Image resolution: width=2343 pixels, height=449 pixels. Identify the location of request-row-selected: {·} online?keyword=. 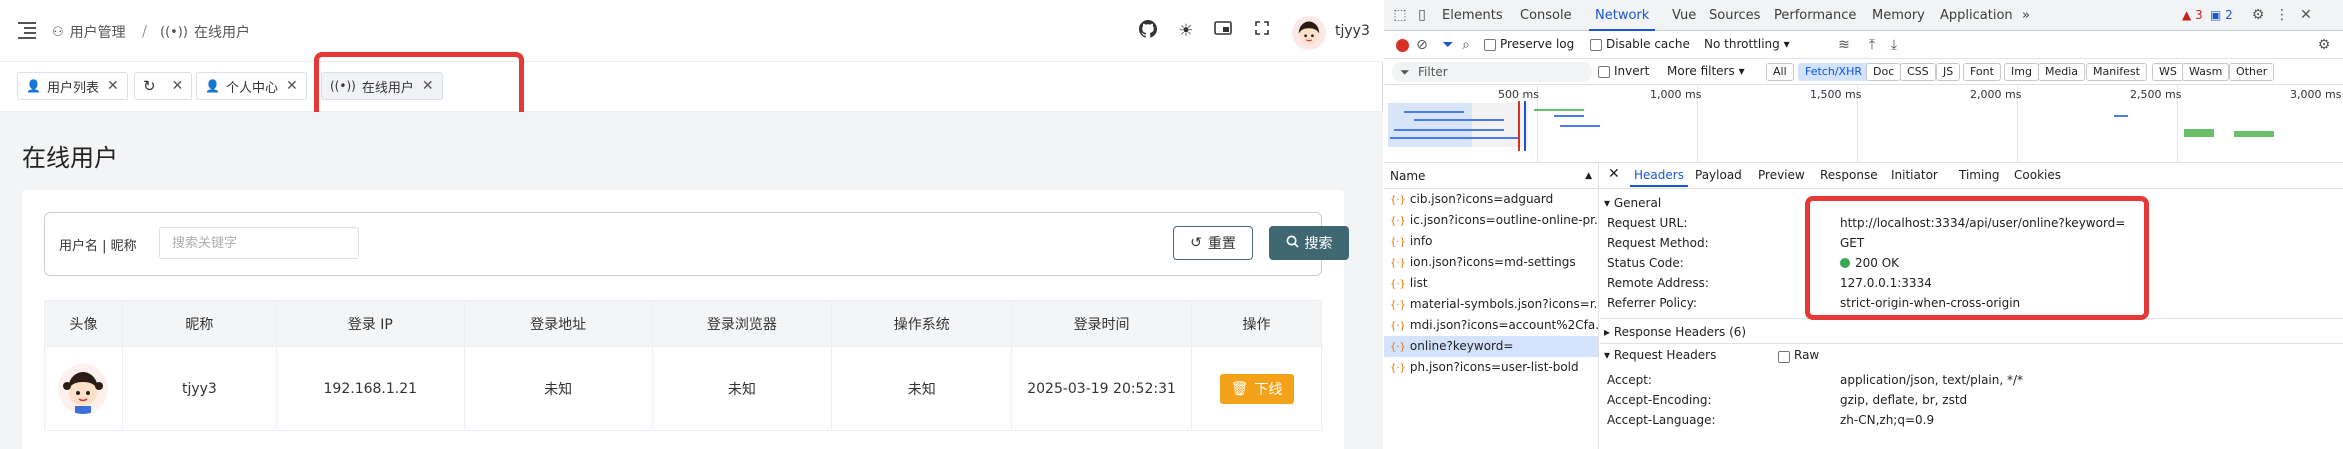
(1491, 346).